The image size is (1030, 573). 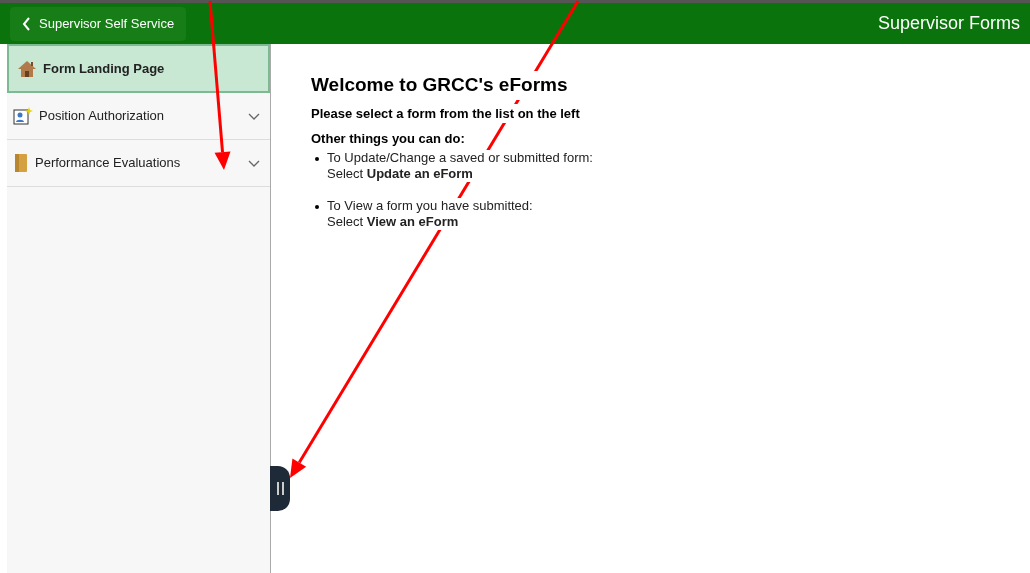 I want to click on page-title: Supervisor Forms, so click(x=948, y=23).